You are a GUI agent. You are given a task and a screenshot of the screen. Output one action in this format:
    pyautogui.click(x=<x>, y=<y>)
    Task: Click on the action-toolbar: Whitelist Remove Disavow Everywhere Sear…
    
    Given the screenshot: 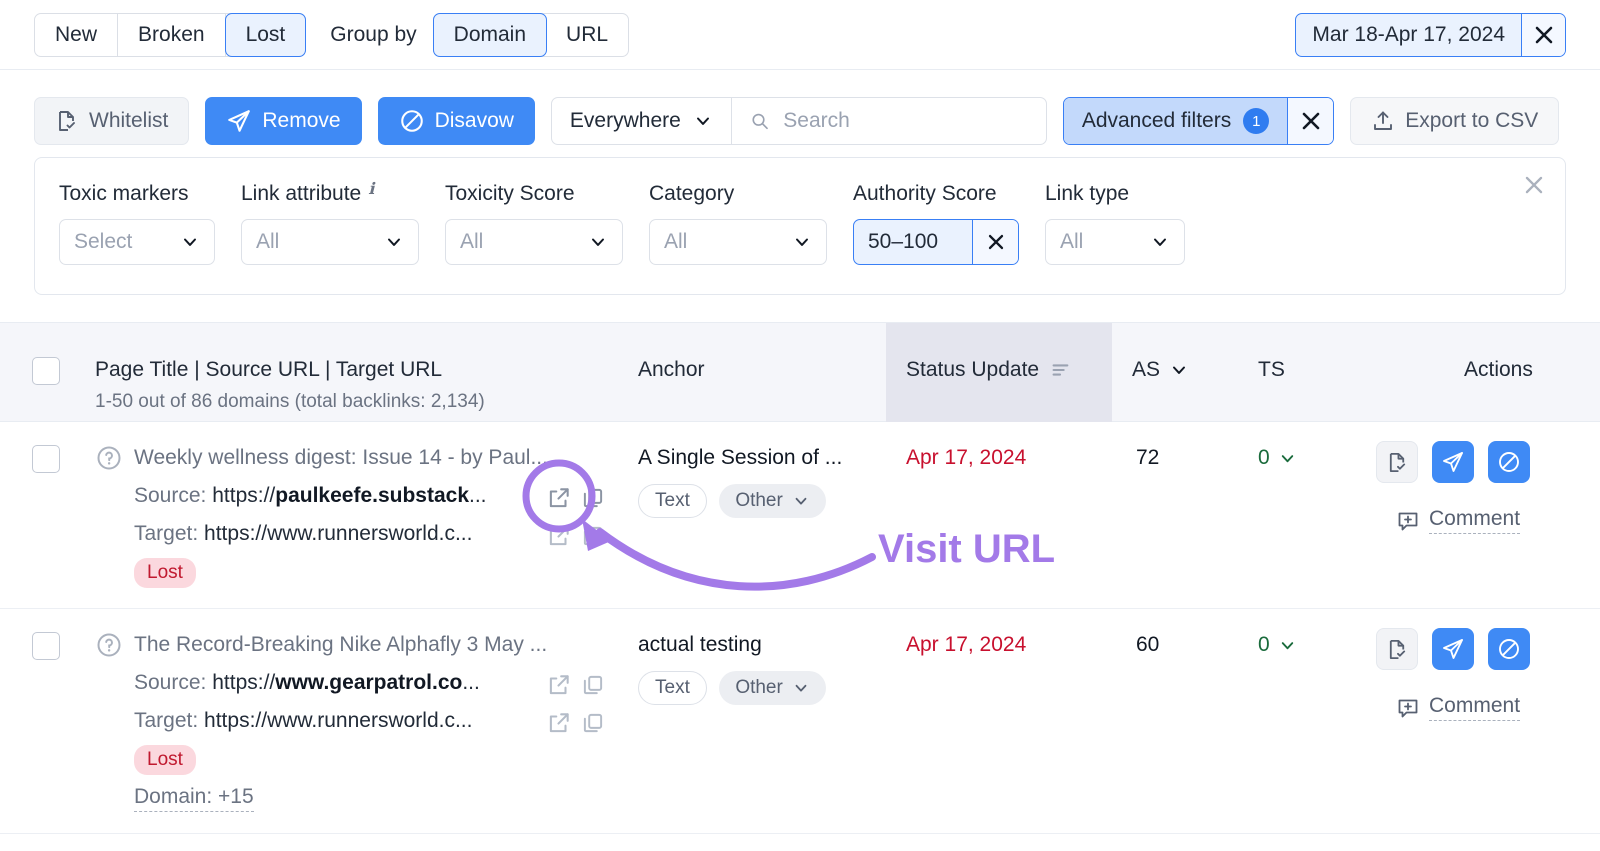 What is the action you would take?
    pyautogui.click(x=800, y=121)
    